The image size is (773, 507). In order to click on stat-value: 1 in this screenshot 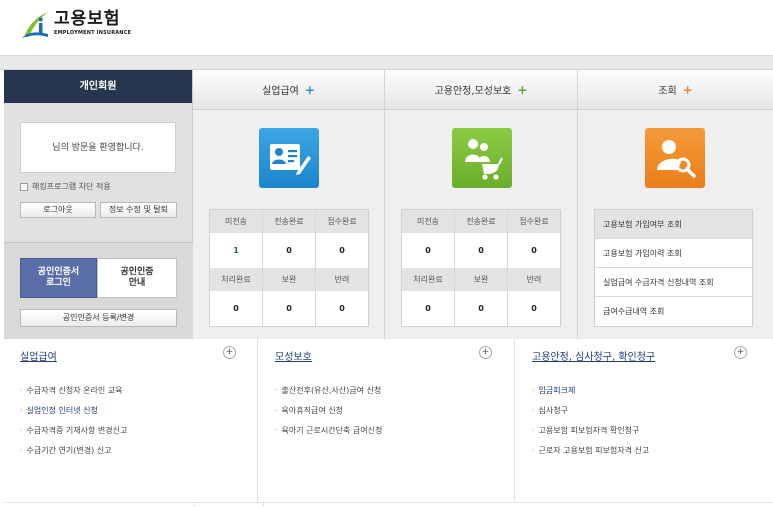, I will do `click(236, 250)`.